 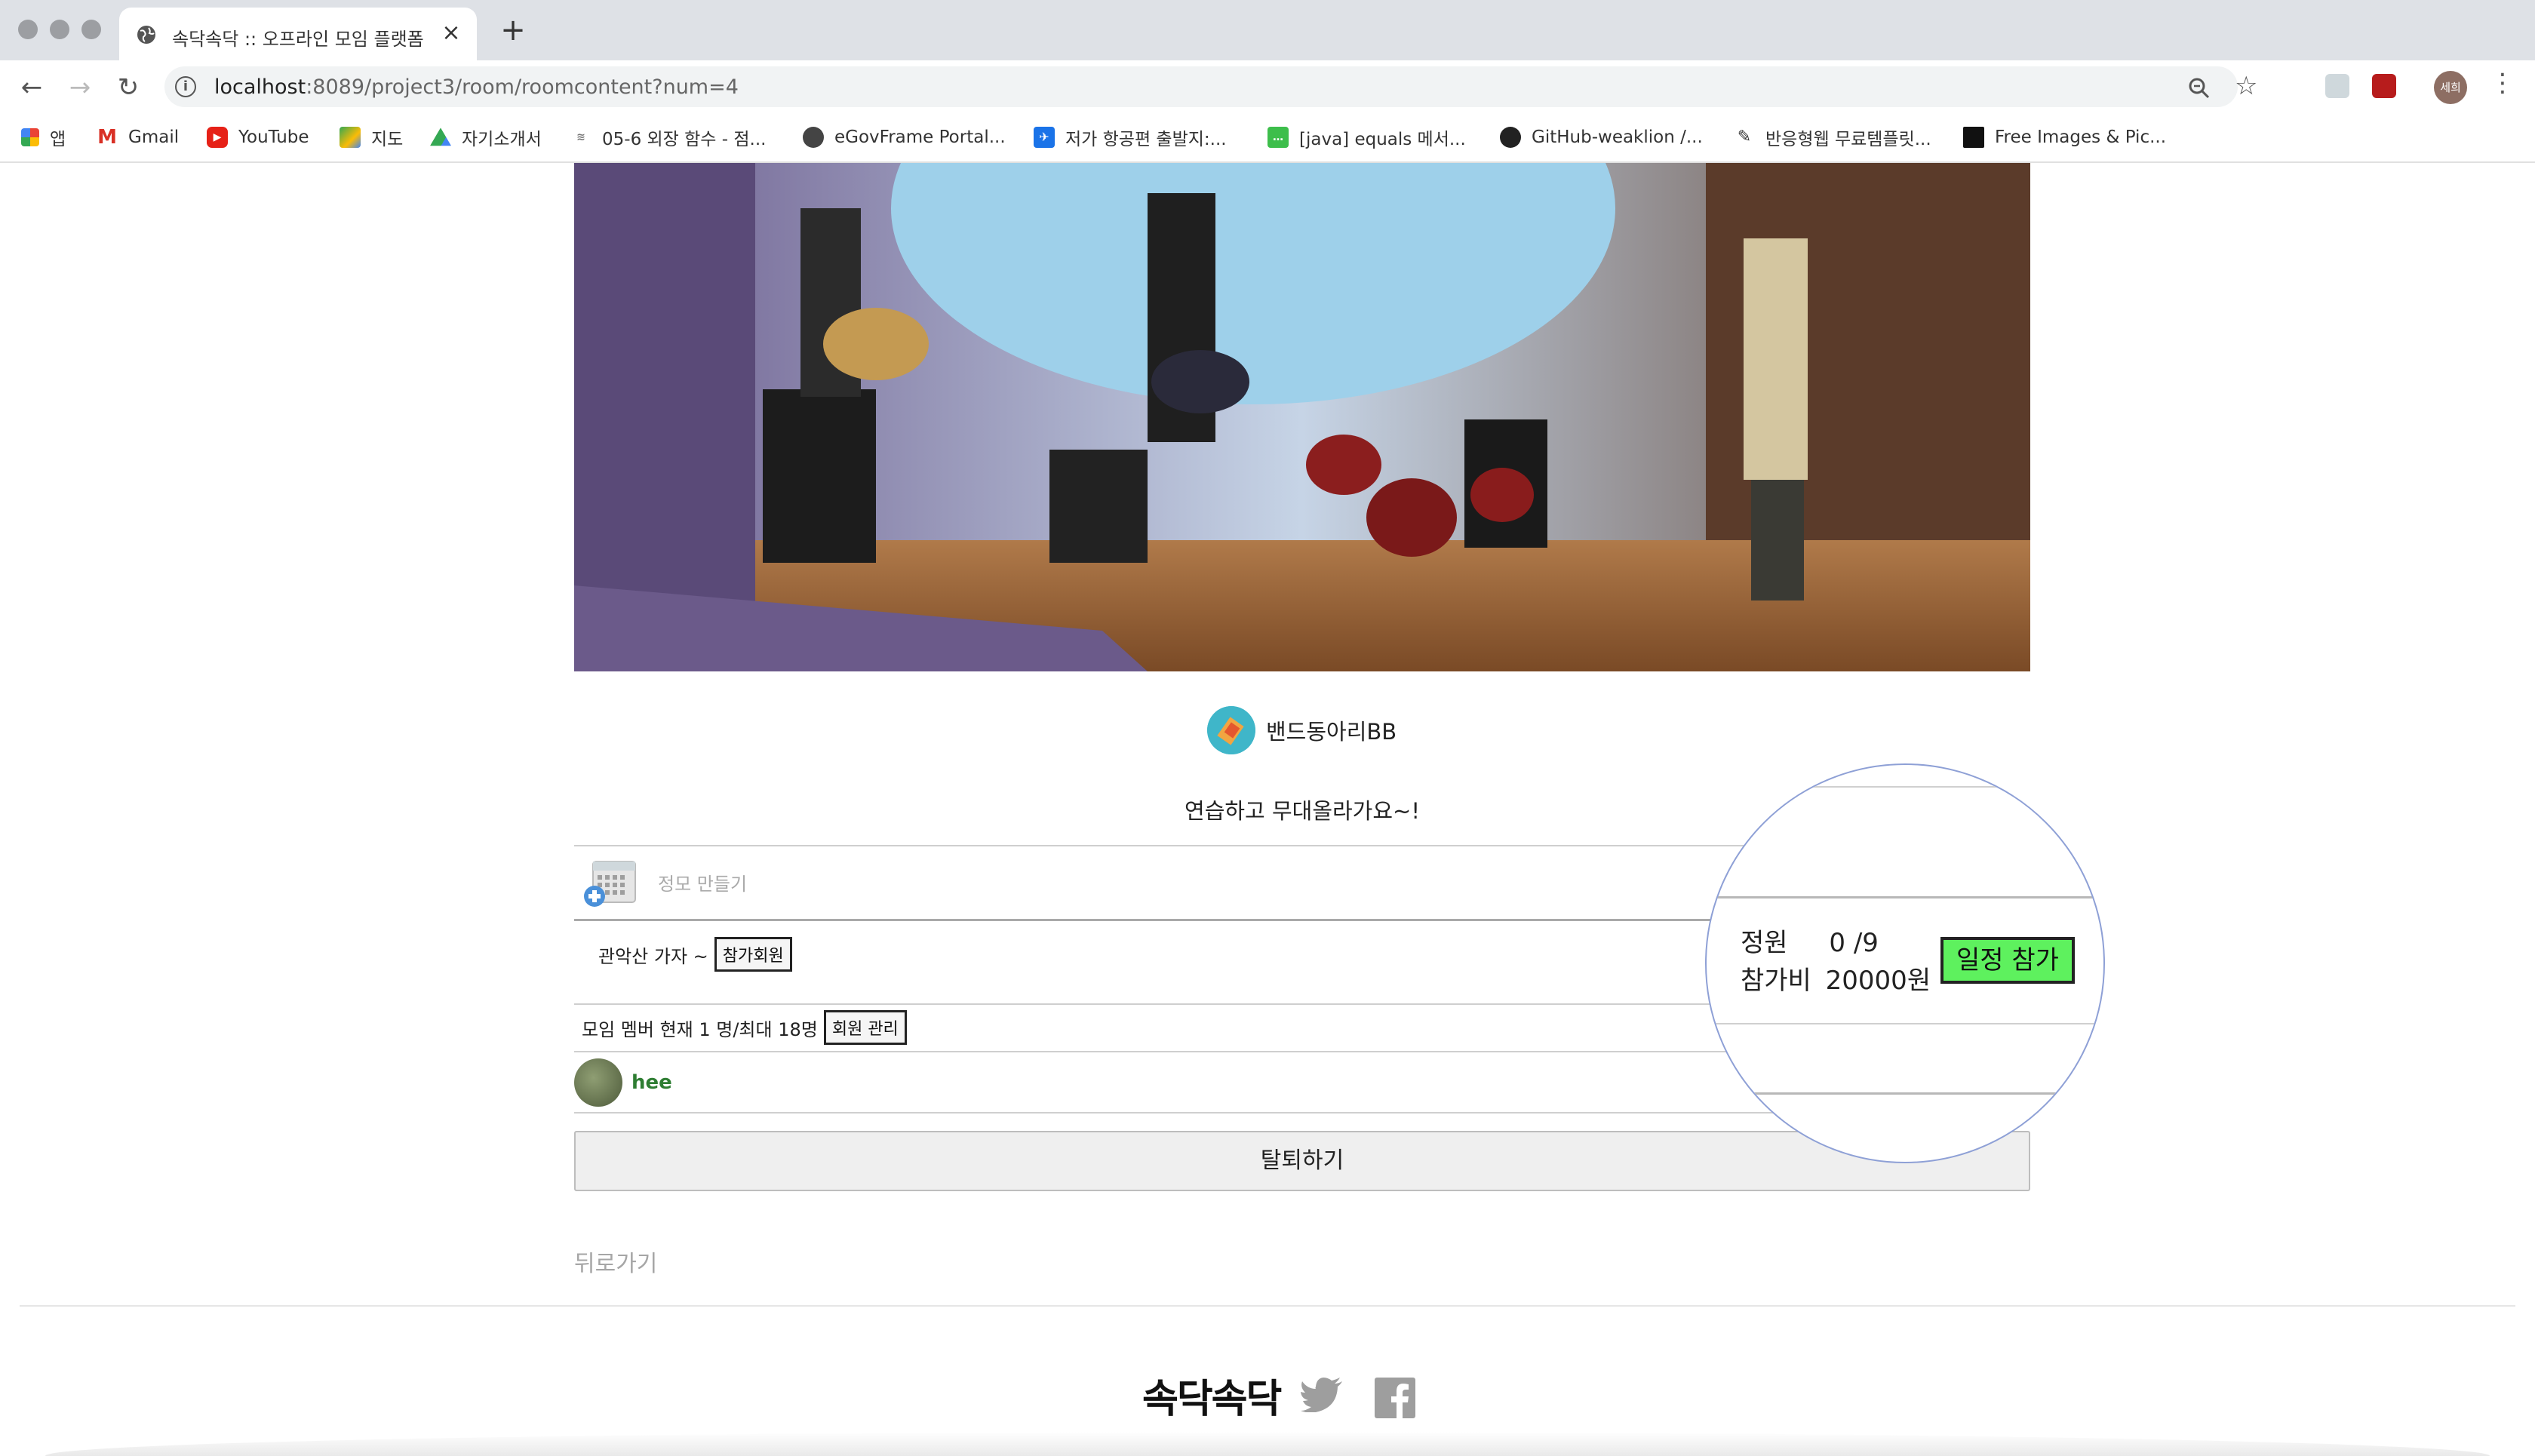 What do you see at coordinates (91, 29) in the screenshot?
I see `window-zoom-dot` at bounding box center [91, 29].